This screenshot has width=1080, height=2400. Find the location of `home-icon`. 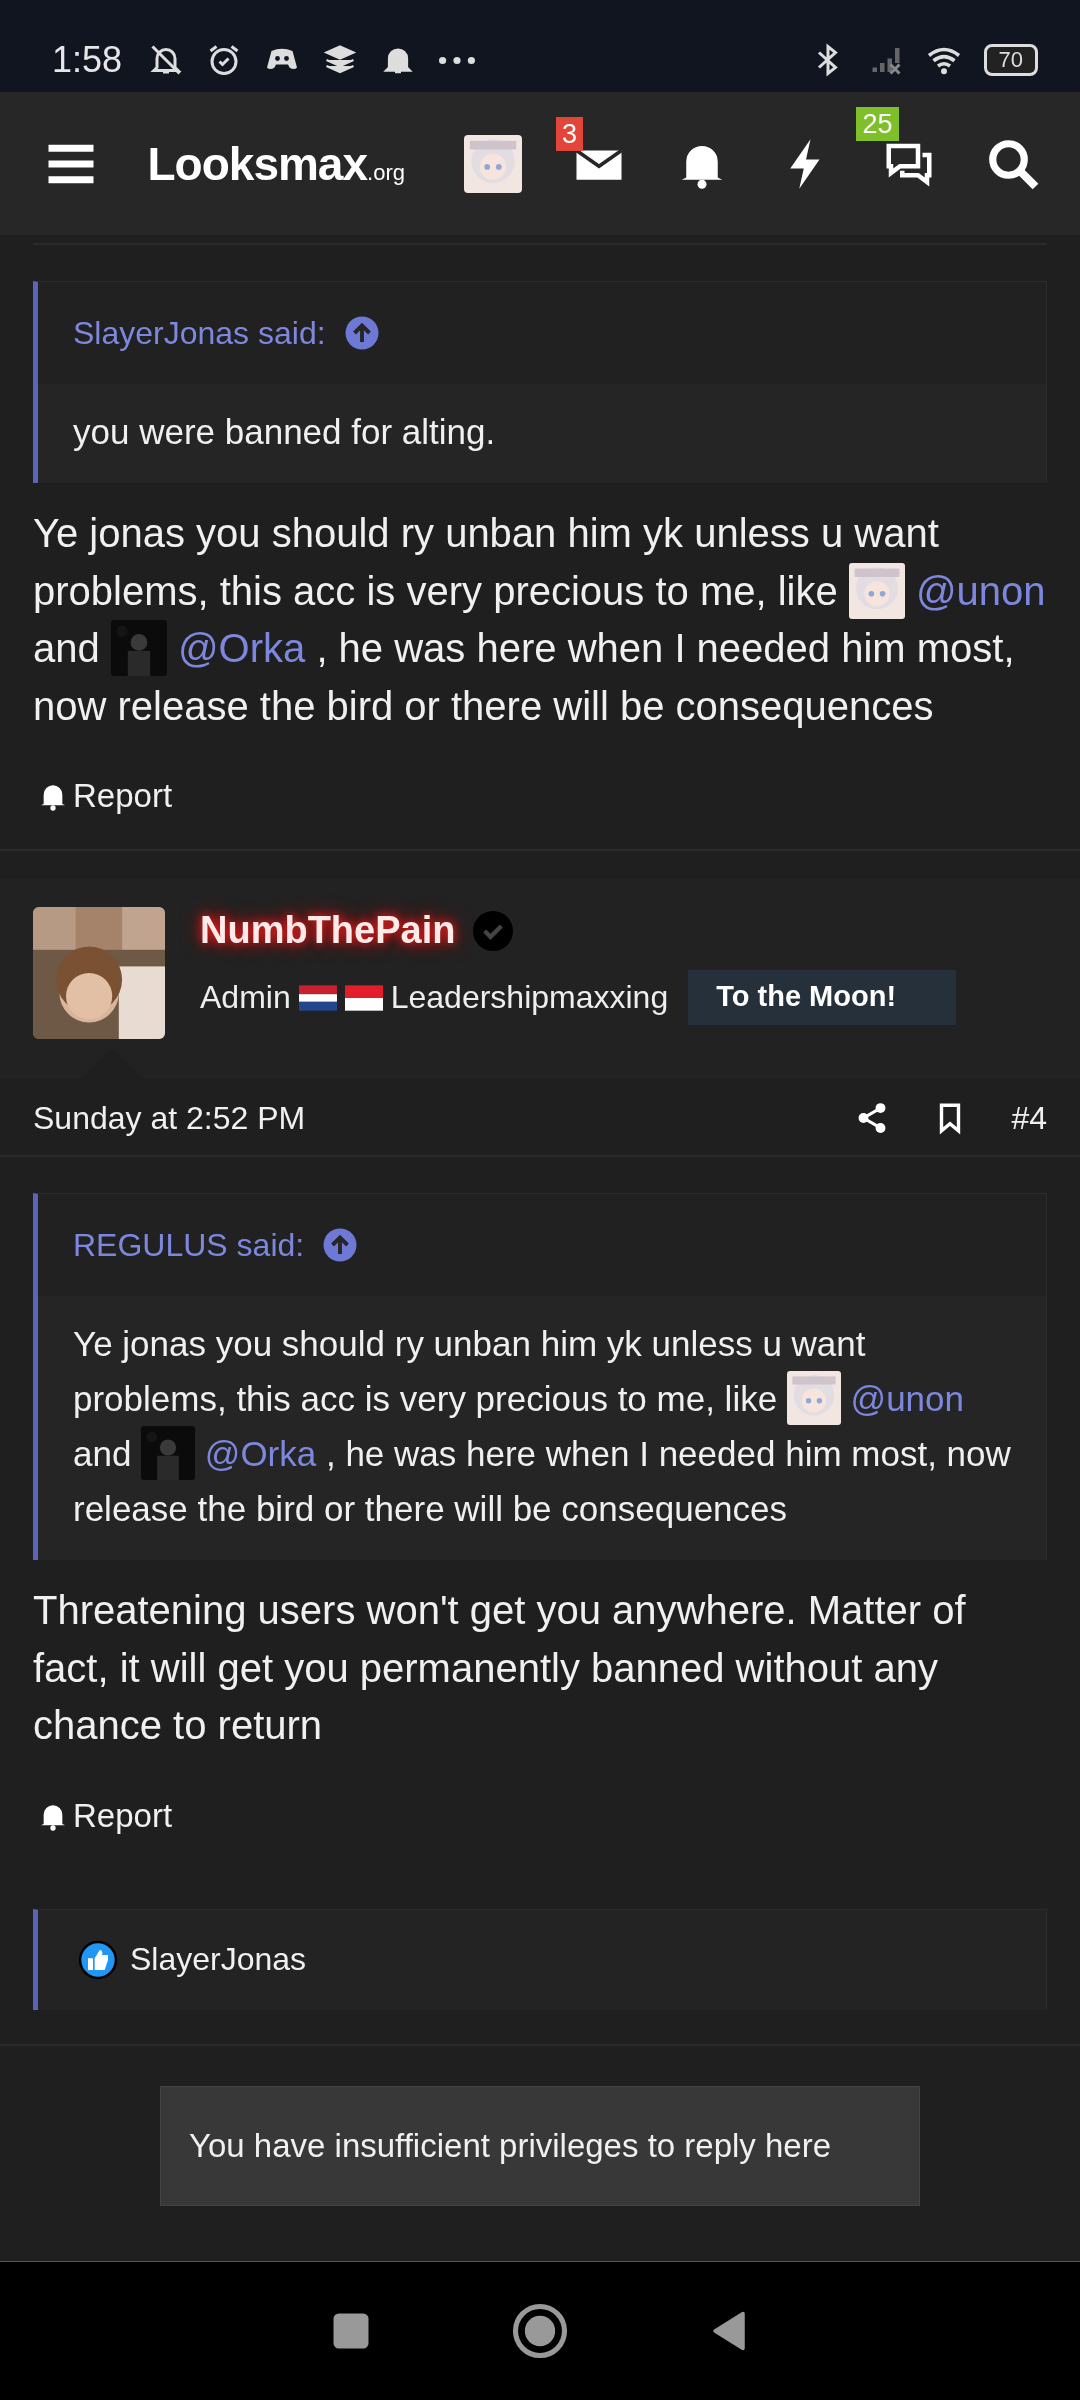

home-icon is located at coordinates (540, 2331).